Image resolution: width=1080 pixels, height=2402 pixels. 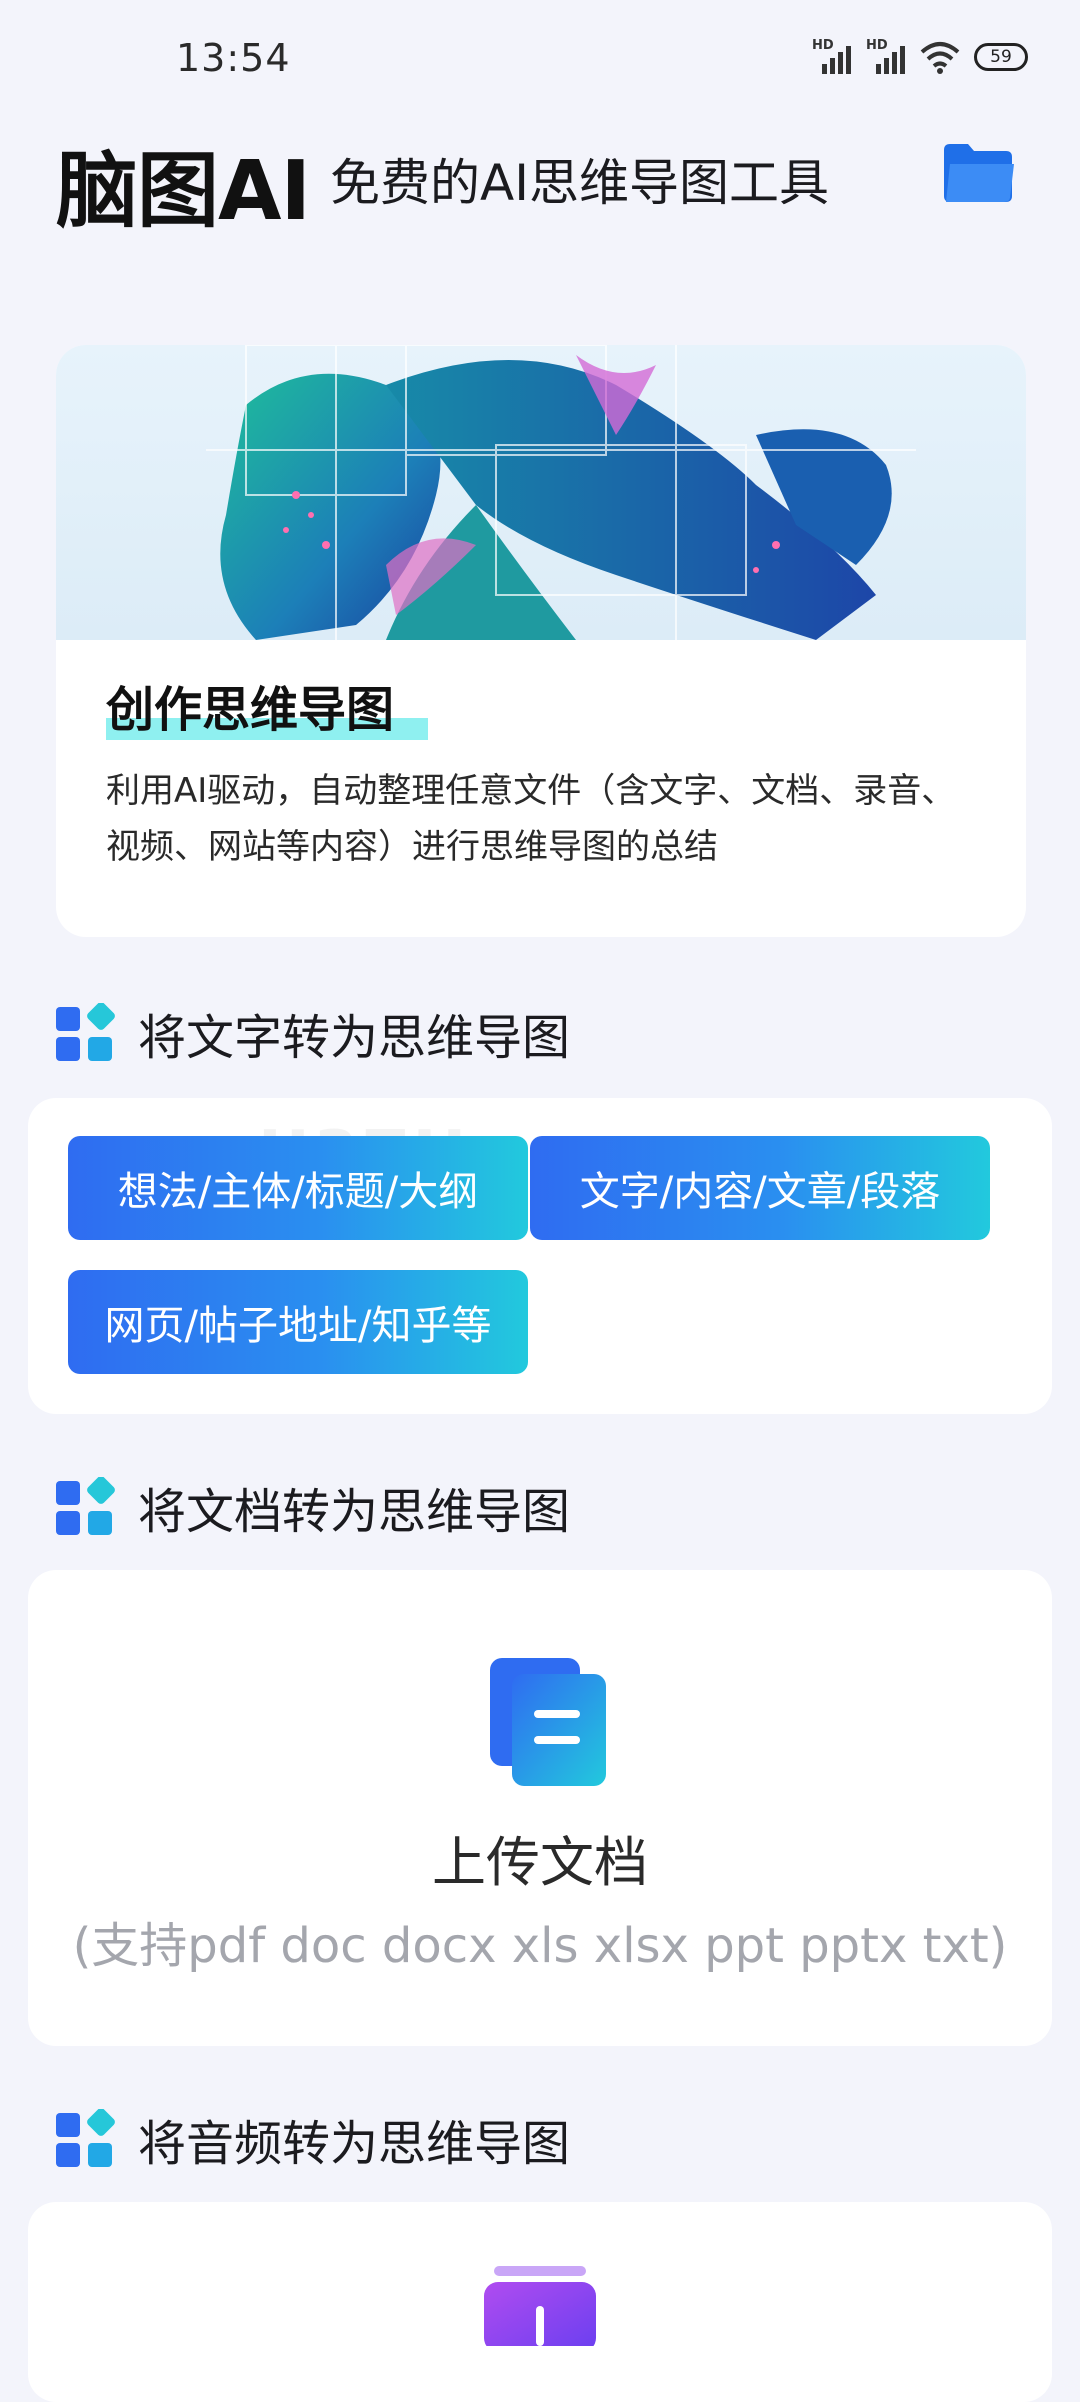 I want to click on upload-label: 上传文档, so click(x=540, y=1862).